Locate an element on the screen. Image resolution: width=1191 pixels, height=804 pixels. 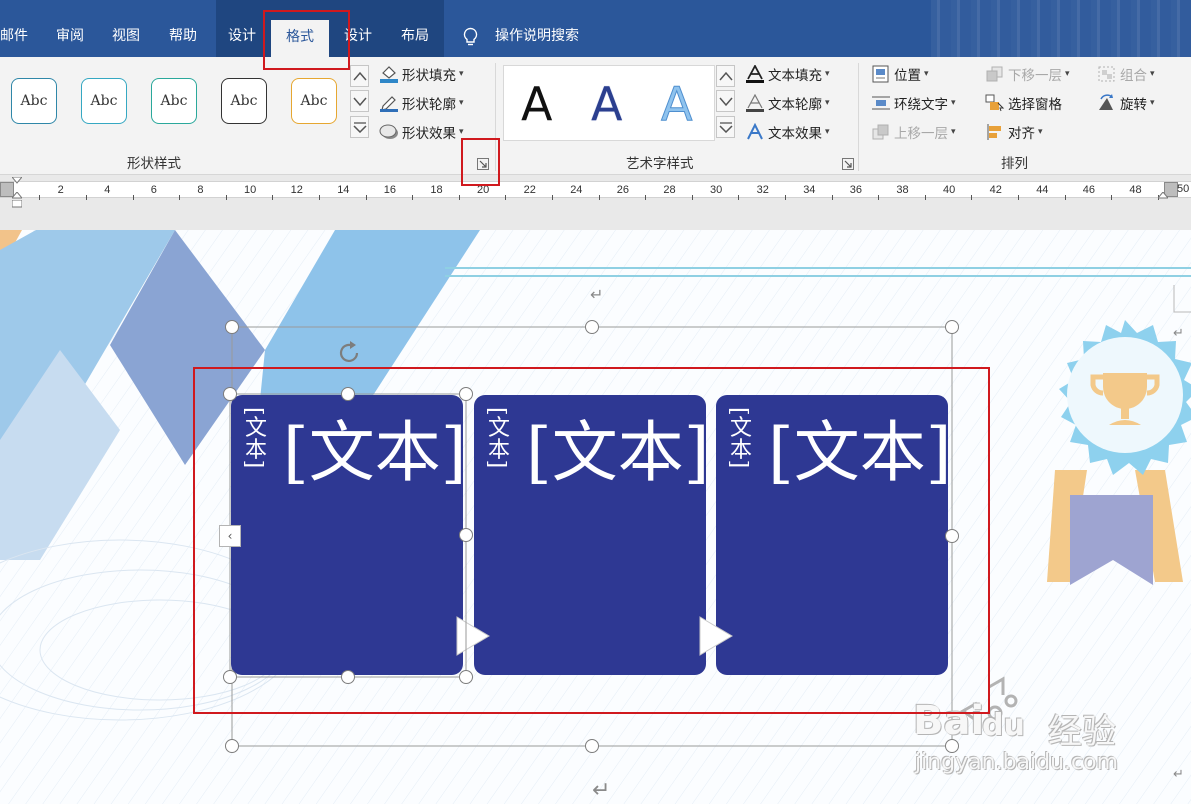
ruler-number: 46 is located at coordinates (1089, 190).